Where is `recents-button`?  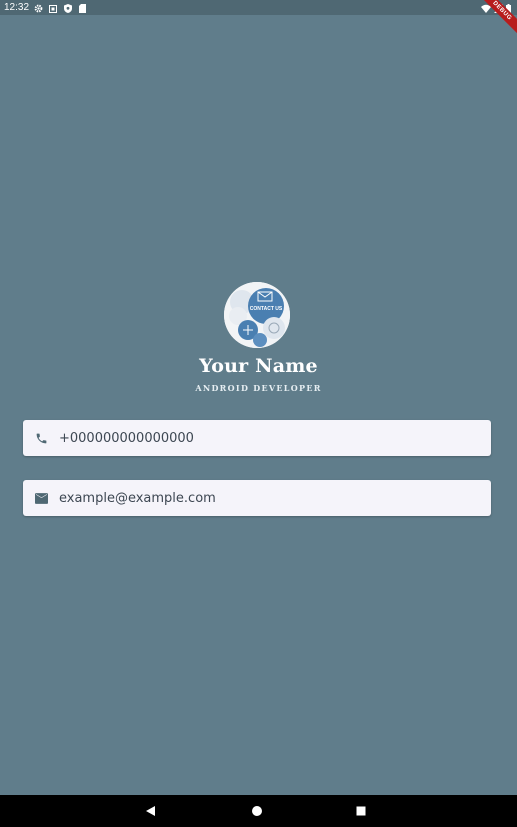 recents-button is located at coordinates (361, 811).